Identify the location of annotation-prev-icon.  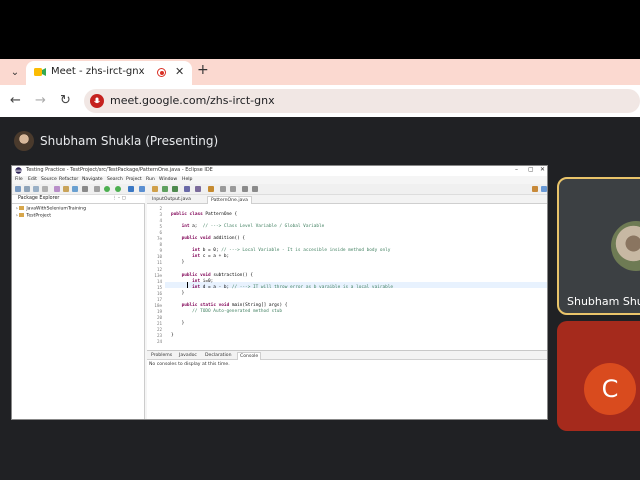
(233, 189).